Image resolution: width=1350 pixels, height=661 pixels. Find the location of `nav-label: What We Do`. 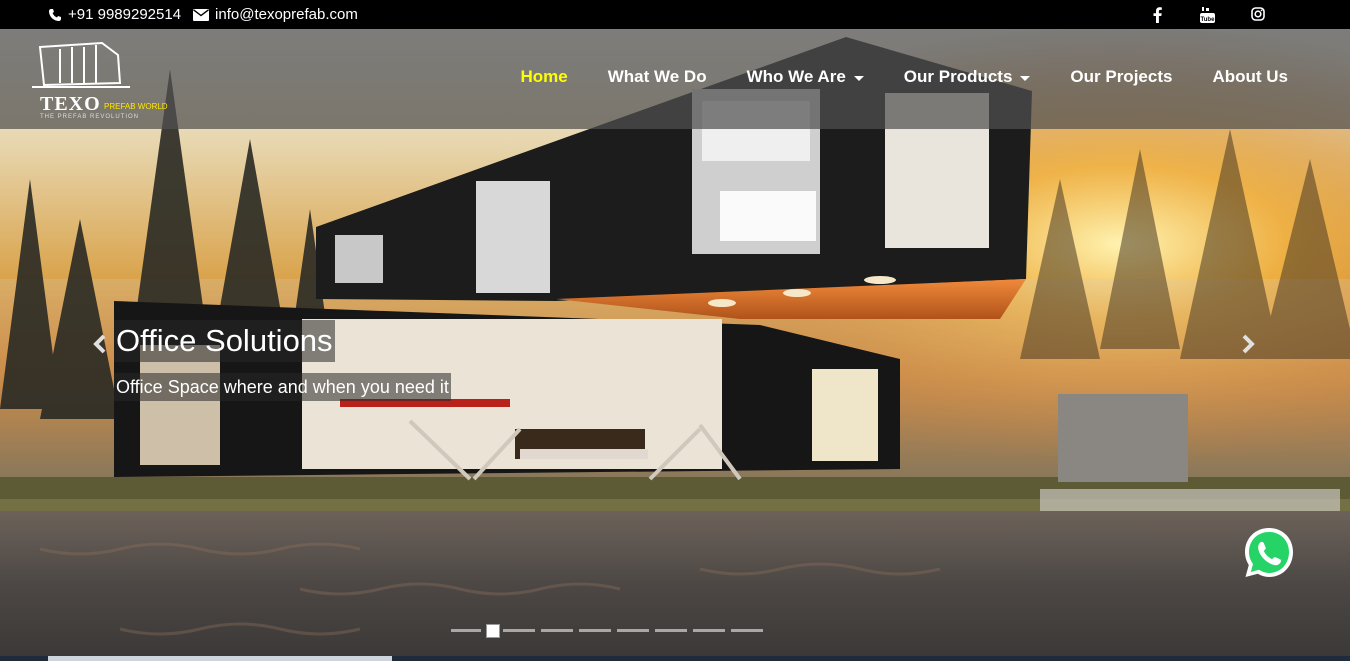

nav-label: What We Do is located at coordinates (657, 76).